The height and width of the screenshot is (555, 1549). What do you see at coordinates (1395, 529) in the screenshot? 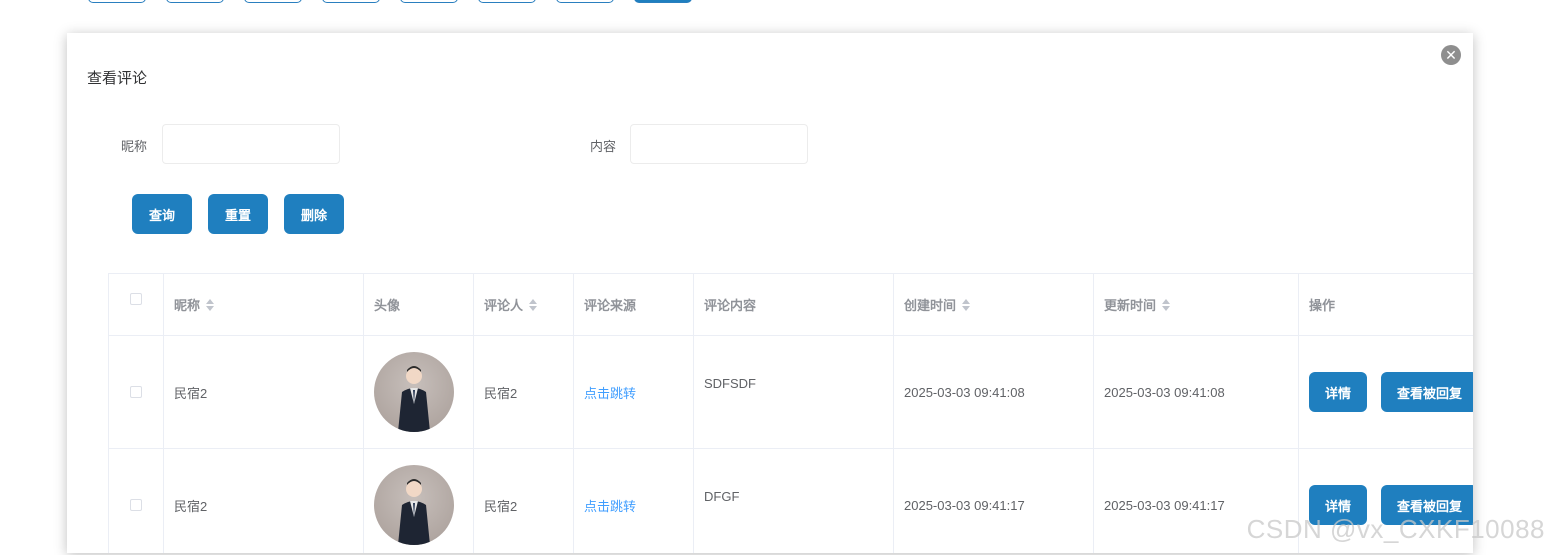
I see `watermark: CSDN @vx_CXKF10088` at bounding box center [1395, 529].